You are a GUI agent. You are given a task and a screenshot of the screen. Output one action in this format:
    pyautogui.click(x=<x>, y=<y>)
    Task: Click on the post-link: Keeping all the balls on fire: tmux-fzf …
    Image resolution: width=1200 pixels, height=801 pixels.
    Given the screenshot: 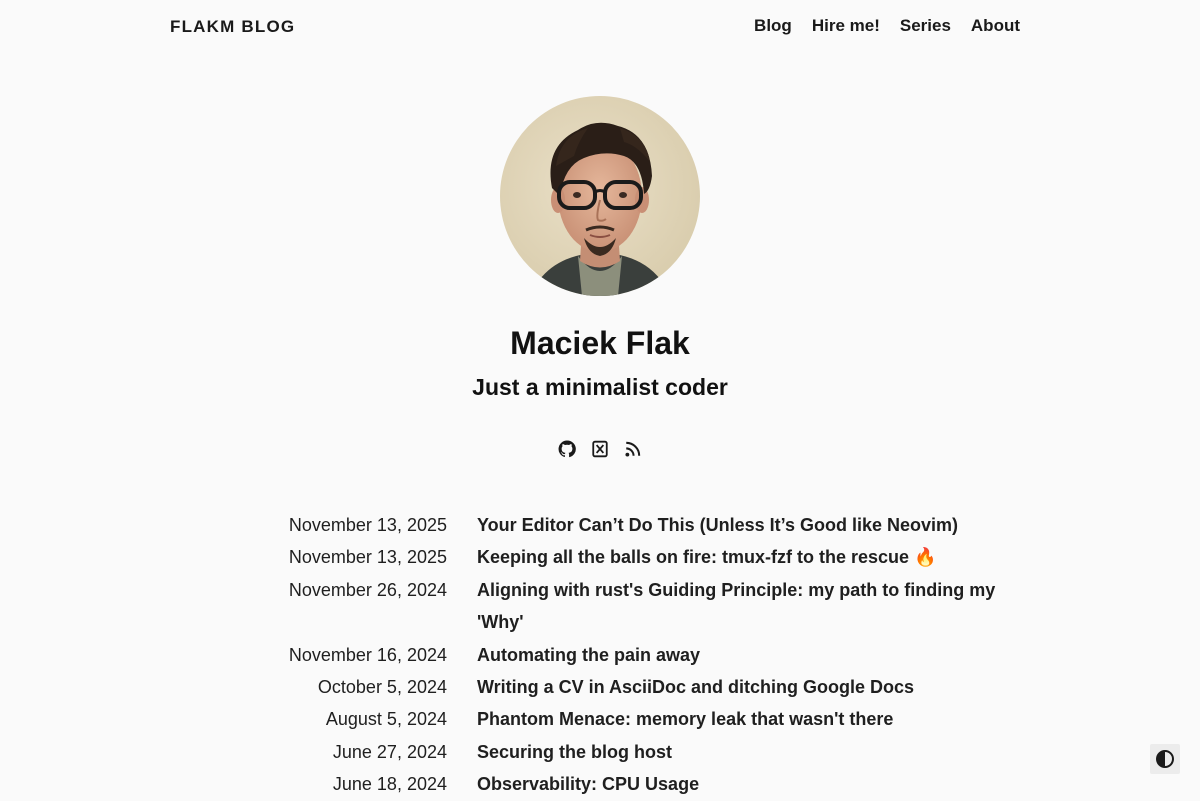 What is the action you would take?
    pyautogui.click(x=742, y=557)
    